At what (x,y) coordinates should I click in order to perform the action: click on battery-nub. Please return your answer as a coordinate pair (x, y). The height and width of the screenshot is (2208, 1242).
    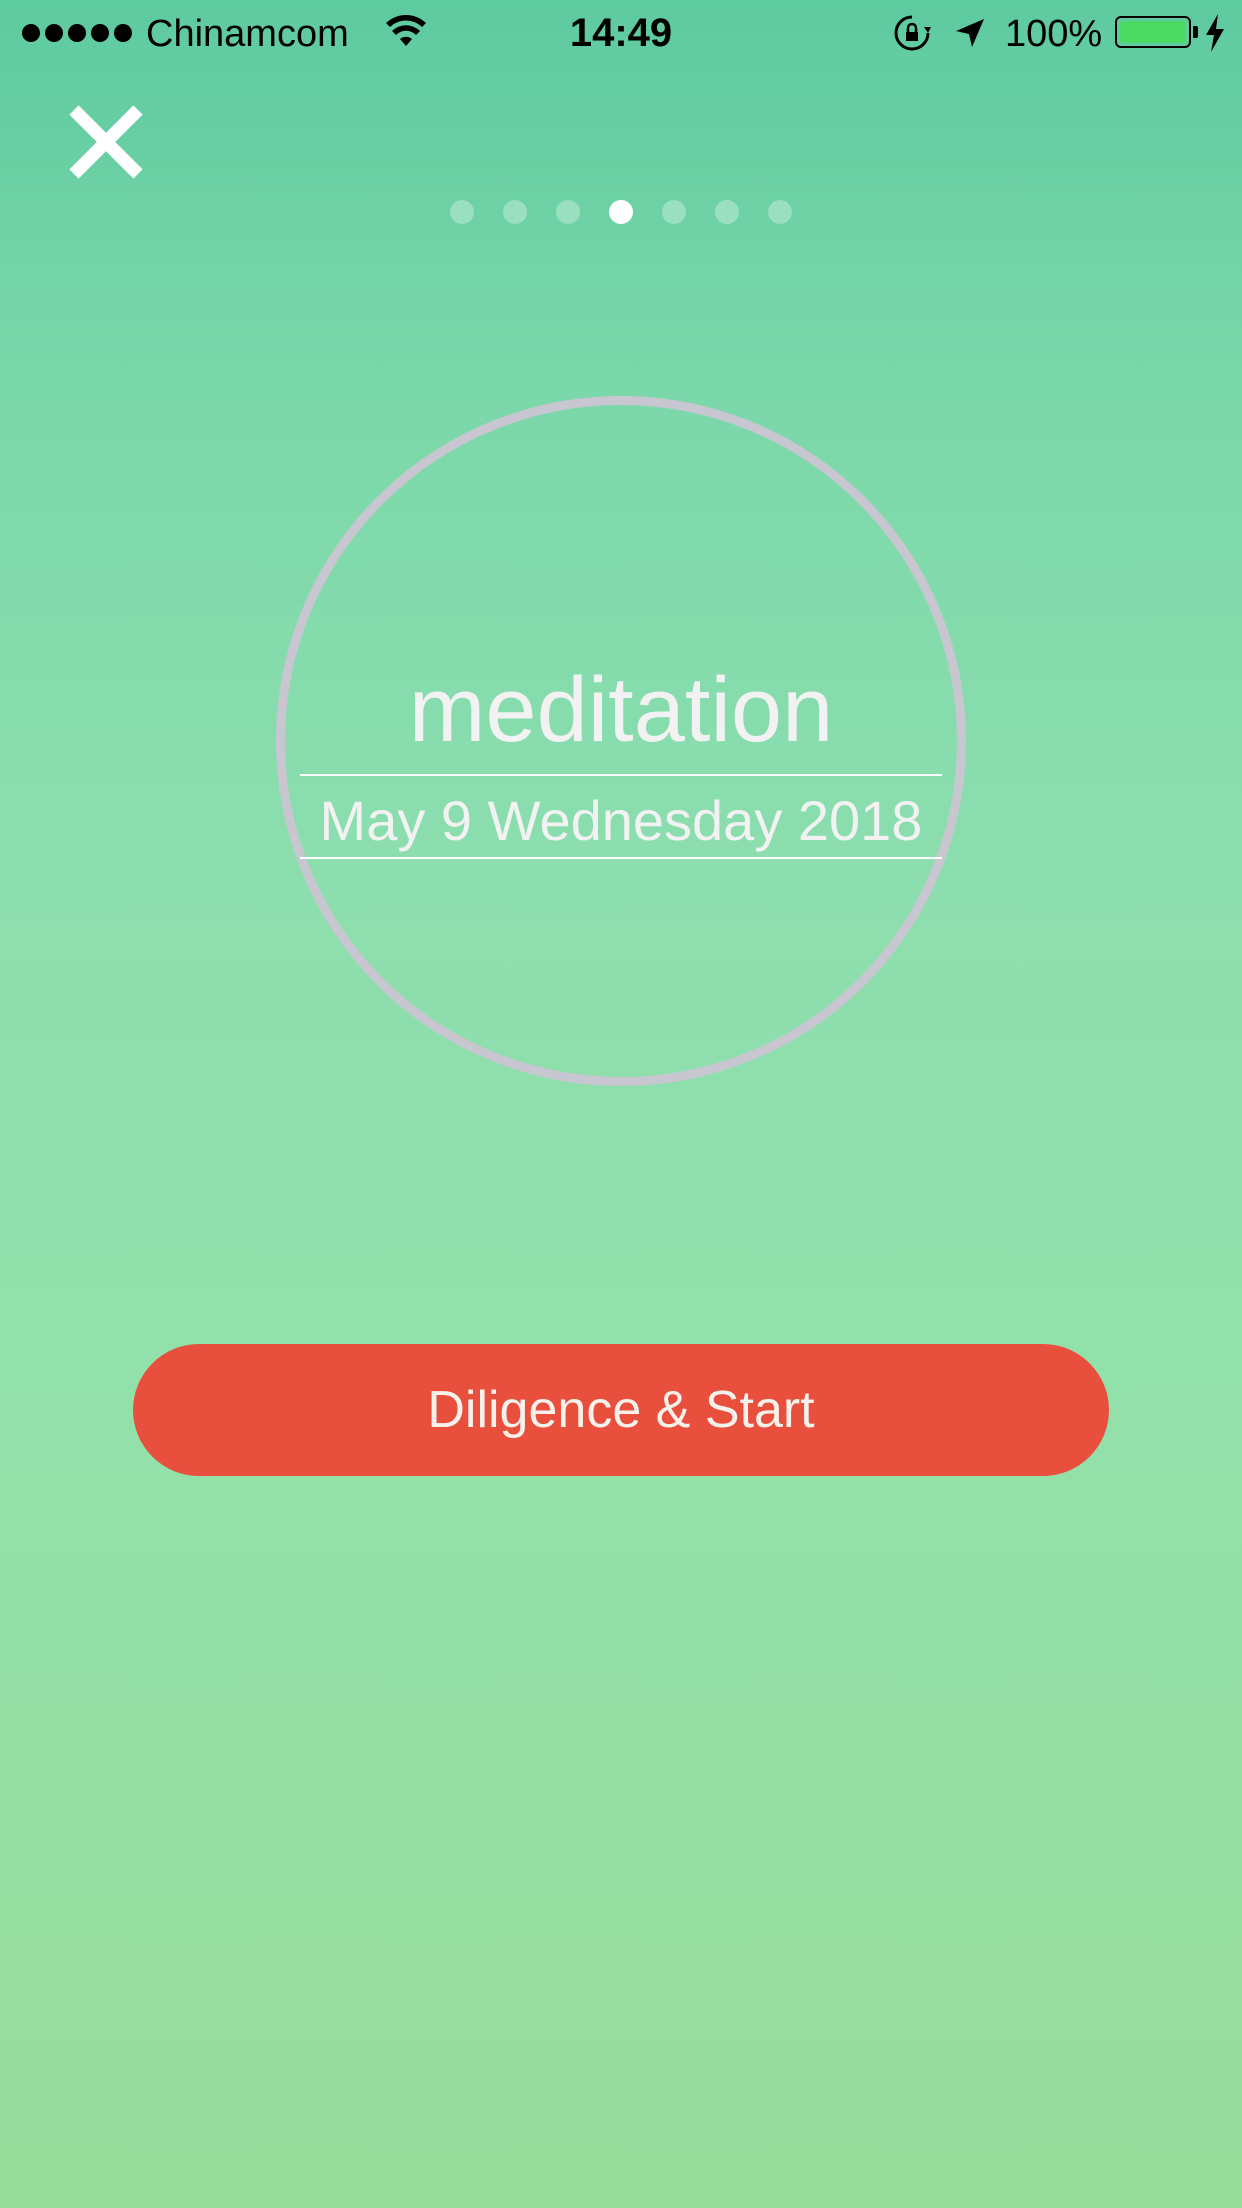
    Looking at the image, I should click on (1195, 32).